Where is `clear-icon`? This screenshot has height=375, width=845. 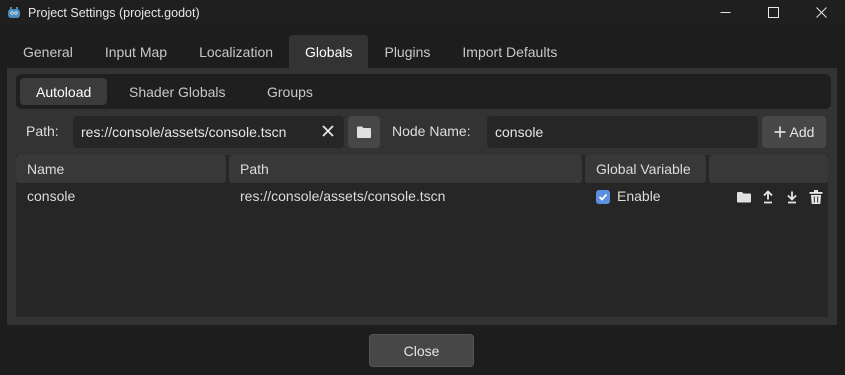
clear-icon is located at coordinates (328, 131).